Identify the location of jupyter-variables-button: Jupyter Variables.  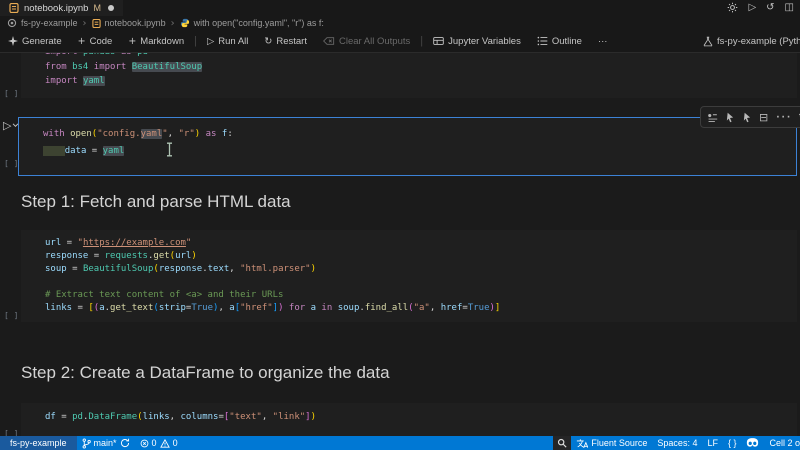
(477, 41).